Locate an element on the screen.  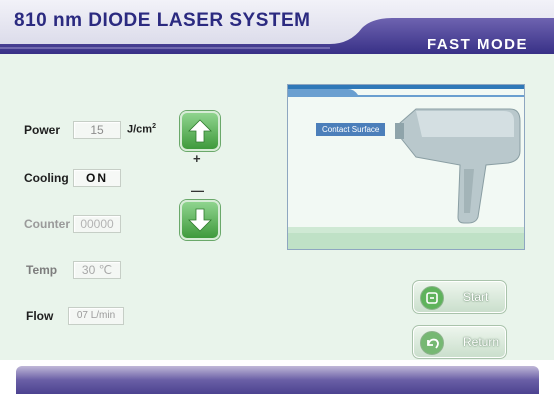
power-unit: J/cm2 is located at coordinates (141, 129).